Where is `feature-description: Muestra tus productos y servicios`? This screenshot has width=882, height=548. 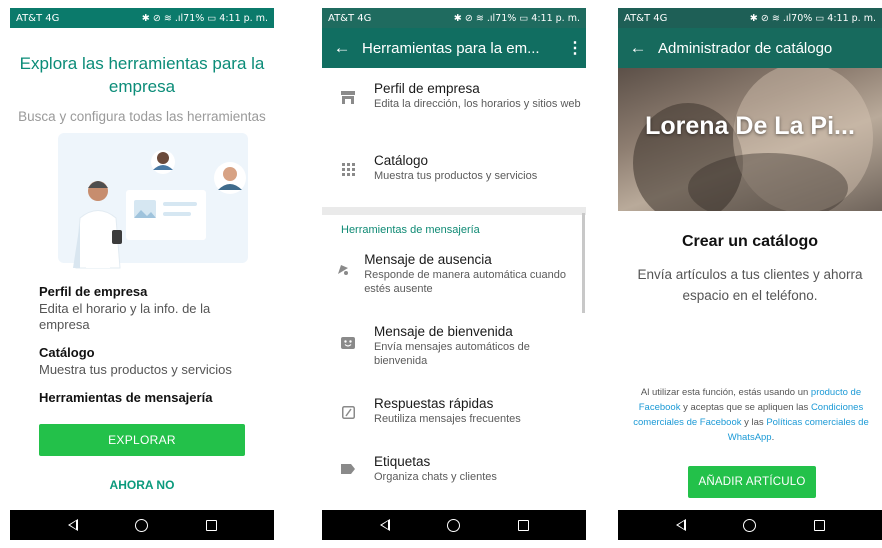 feature-description: Muestra tus productos y servicios is located at coordinates (135, 369).